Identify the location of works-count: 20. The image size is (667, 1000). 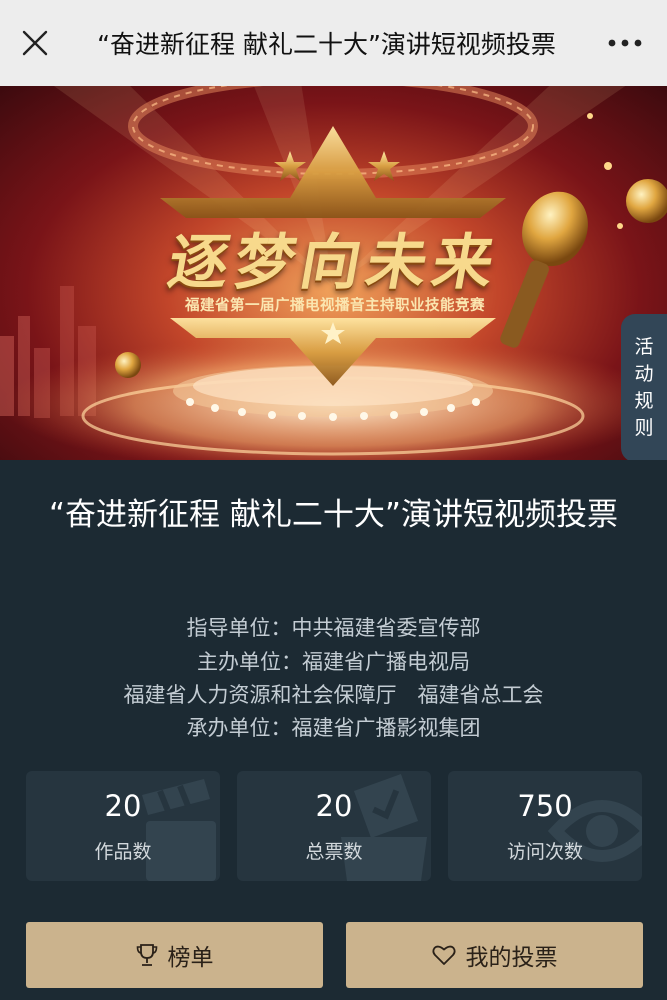
(123, 806).